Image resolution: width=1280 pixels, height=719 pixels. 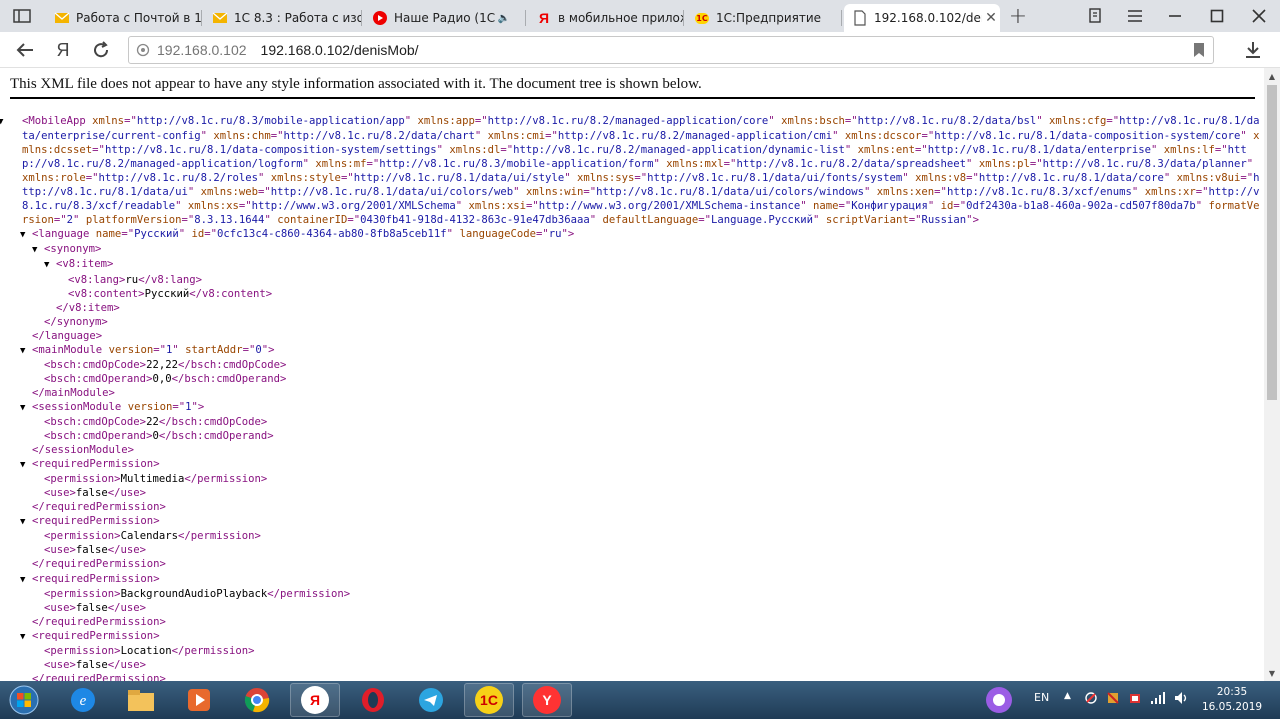 I want to click on window-close-icon, so click(x=1259, y=16).